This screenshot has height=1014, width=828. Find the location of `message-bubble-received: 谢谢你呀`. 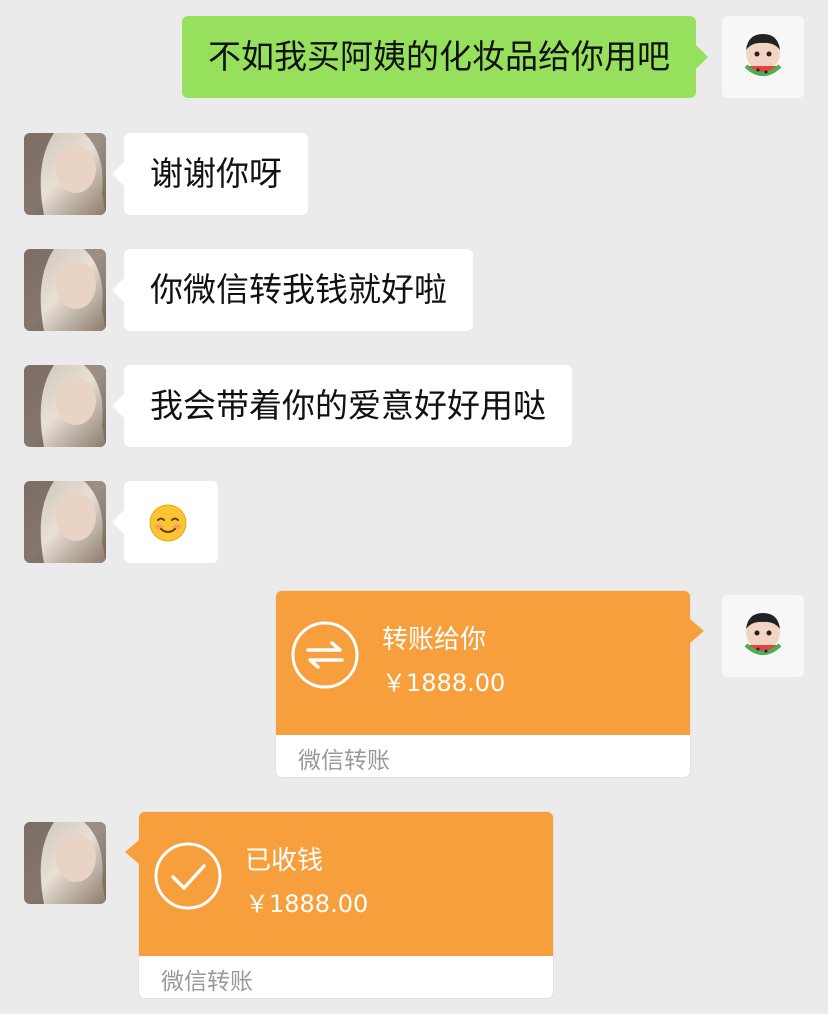

message-bubble-received: 谢谢你呀 is located at coordinates (210, 174).